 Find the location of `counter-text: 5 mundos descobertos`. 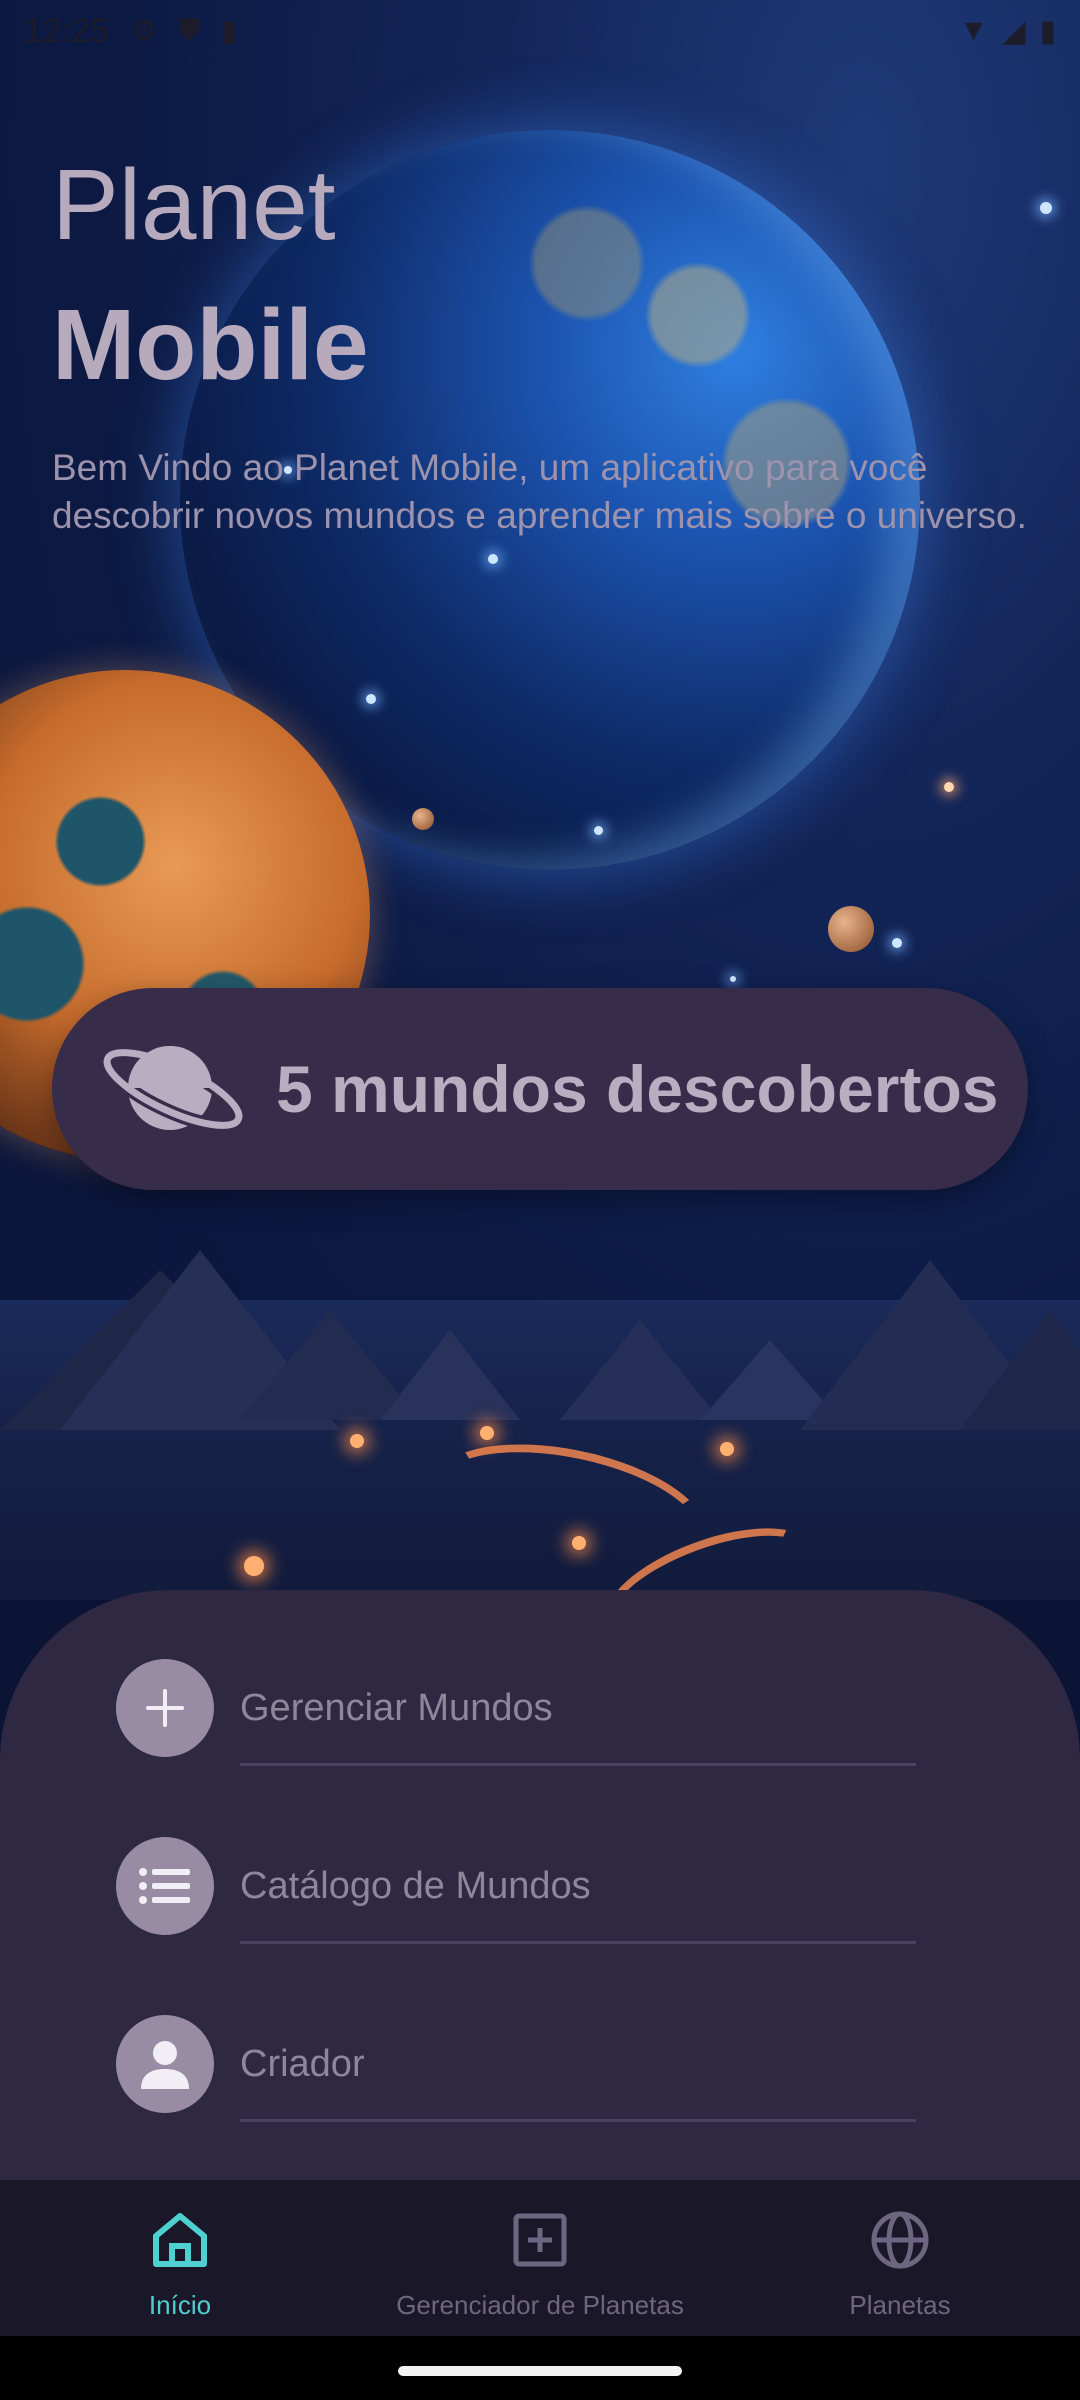

counter-text: 5 mundos descobertos is located at coordinates (637, 1089).